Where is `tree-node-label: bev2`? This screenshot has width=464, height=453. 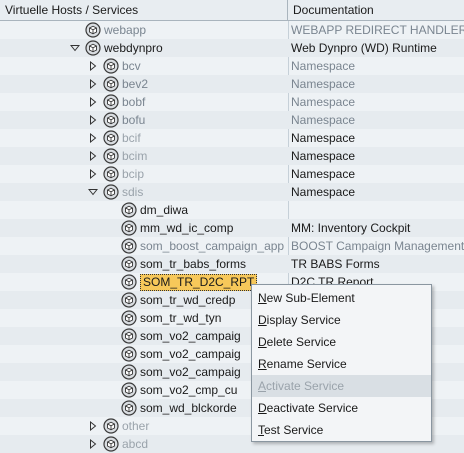 tree-node-label: bev2 is located at coordinates (135, 84).